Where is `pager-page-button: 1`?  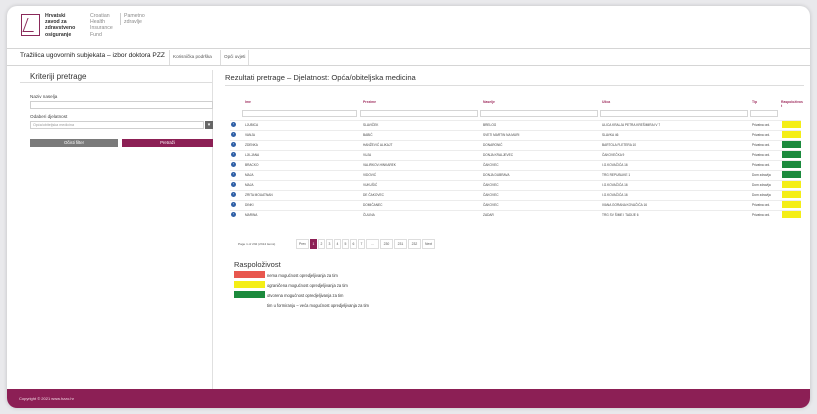 pager-page-button: 1 is located at coordinates (313, 244).